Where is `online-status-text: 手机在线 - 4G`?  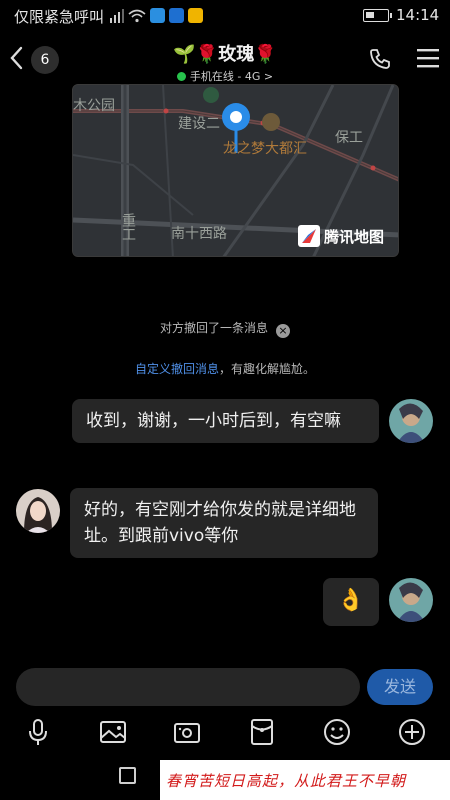 online-status-text: 手机在线 - 4G is located at coordinates (225, 76).